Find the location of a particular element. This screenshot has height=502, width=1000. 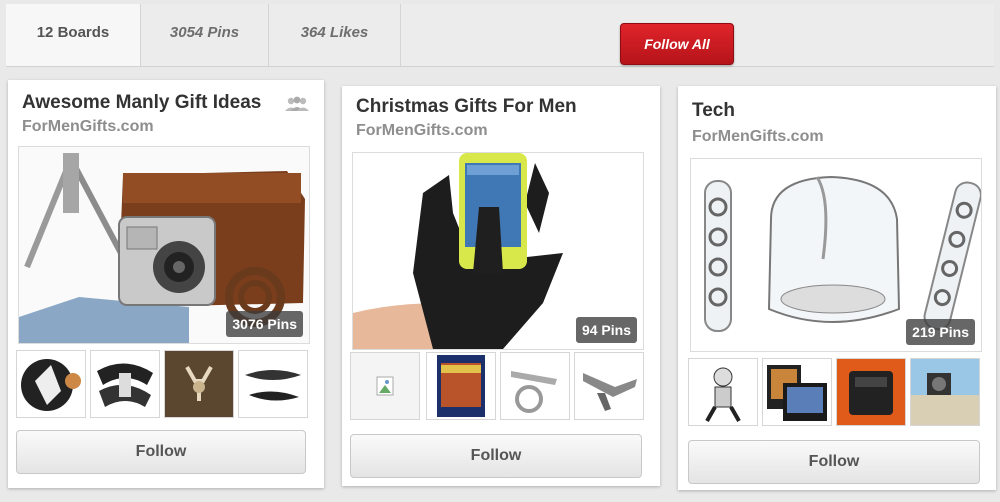

pin-count-badge: 219 Pins is located at coordinates (940, 332).